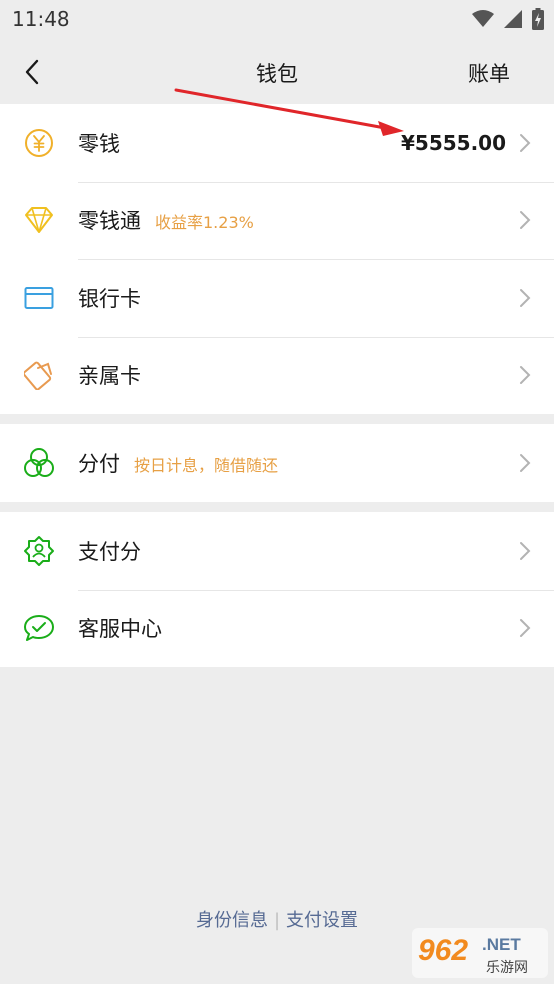  What do you see at coordinates (277, 298) in the screenshot?
I see `list-item-bank-card: 银行卡` at bounding box center [277, 298].